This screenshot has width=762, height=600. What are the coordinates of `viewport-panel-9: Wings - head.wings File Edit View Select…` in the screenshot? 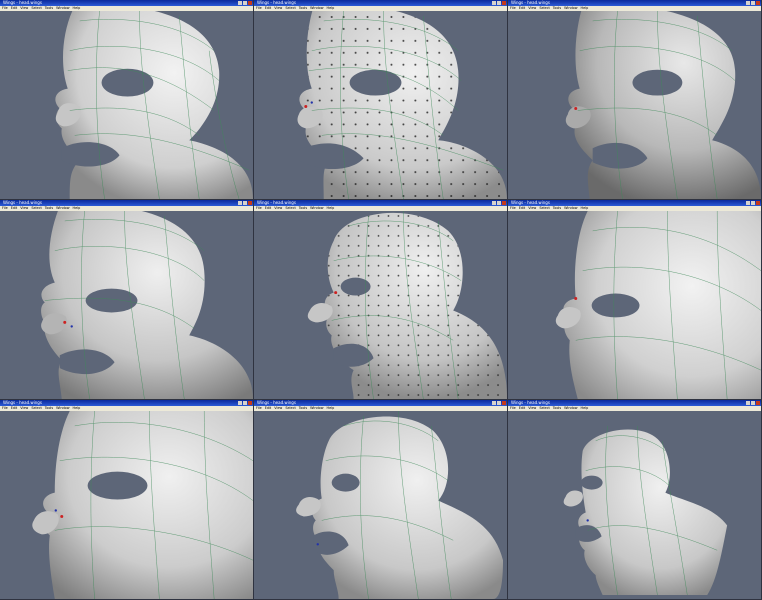 It's located at (635, 500).